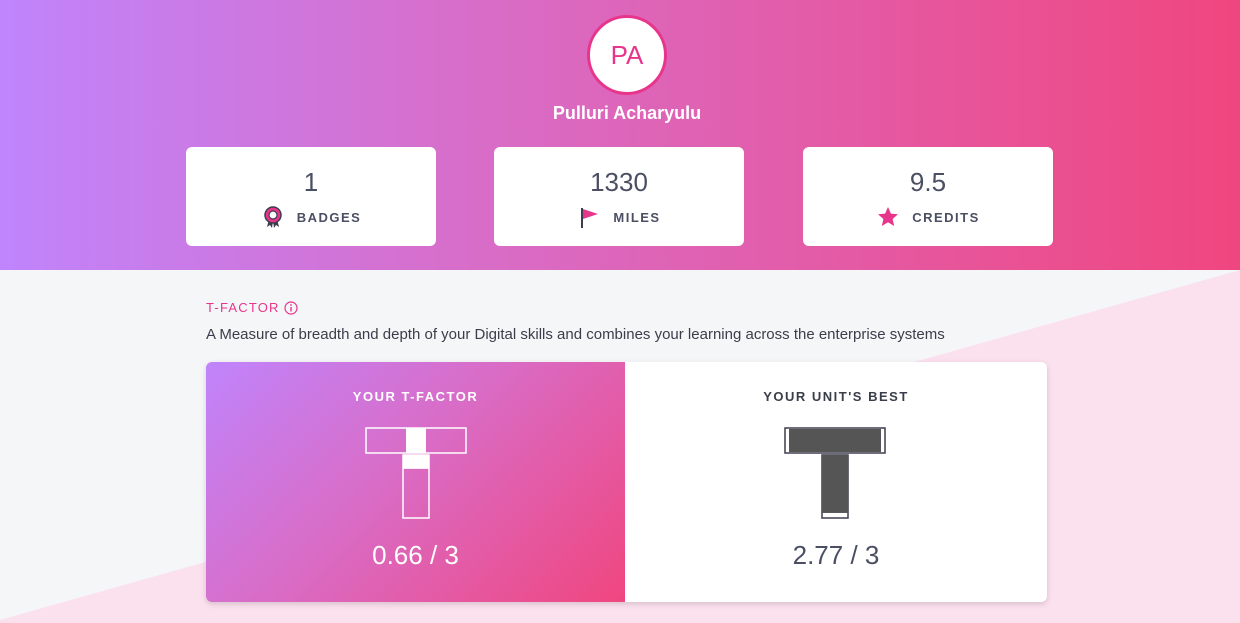 The image size is (1240, 623). I want to click on badge-ribbon-icon, so click(272, 217).